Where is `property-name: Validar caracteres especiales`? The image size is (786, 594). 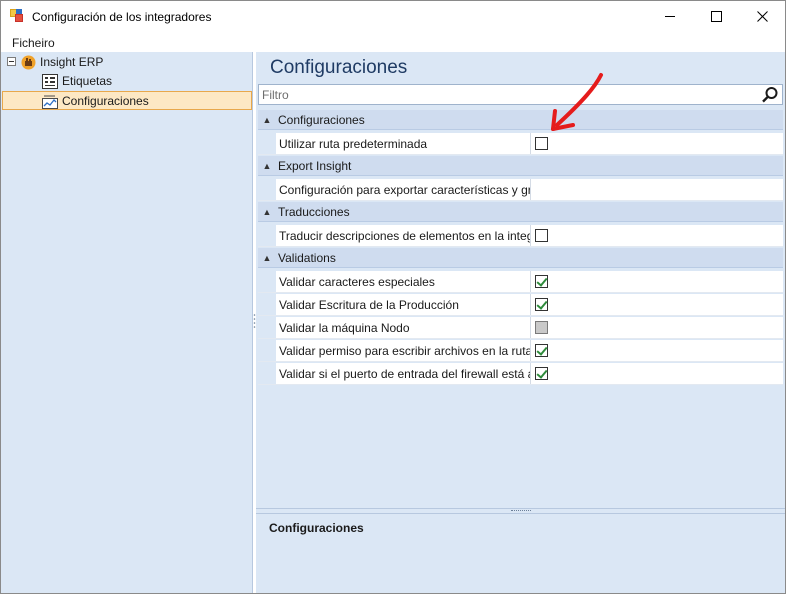 property-name: Validar caracteres especiales is located at coordinates (403, 281).